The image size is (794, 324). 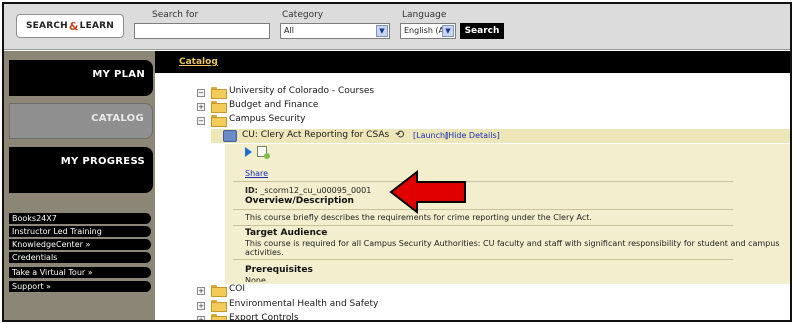 What do you see at coordinates (118, 74) in the screenshot?
I see `sidebar-item-label: MY PLAN` at bounding box center [118, 74].